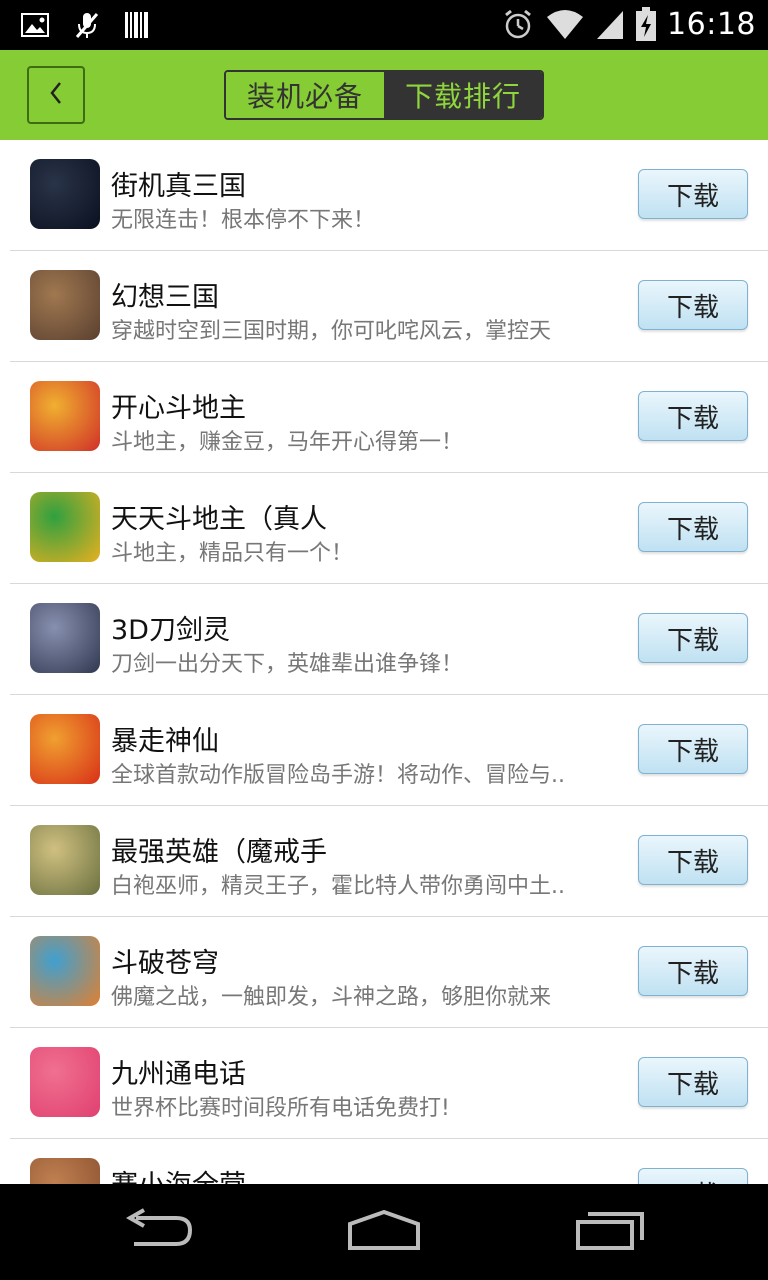  What do you see at coordinates (243, 220) in the screenshot?
I see `app-description: 无限连击！根本停不下来！` at bounding box center [243, 220].